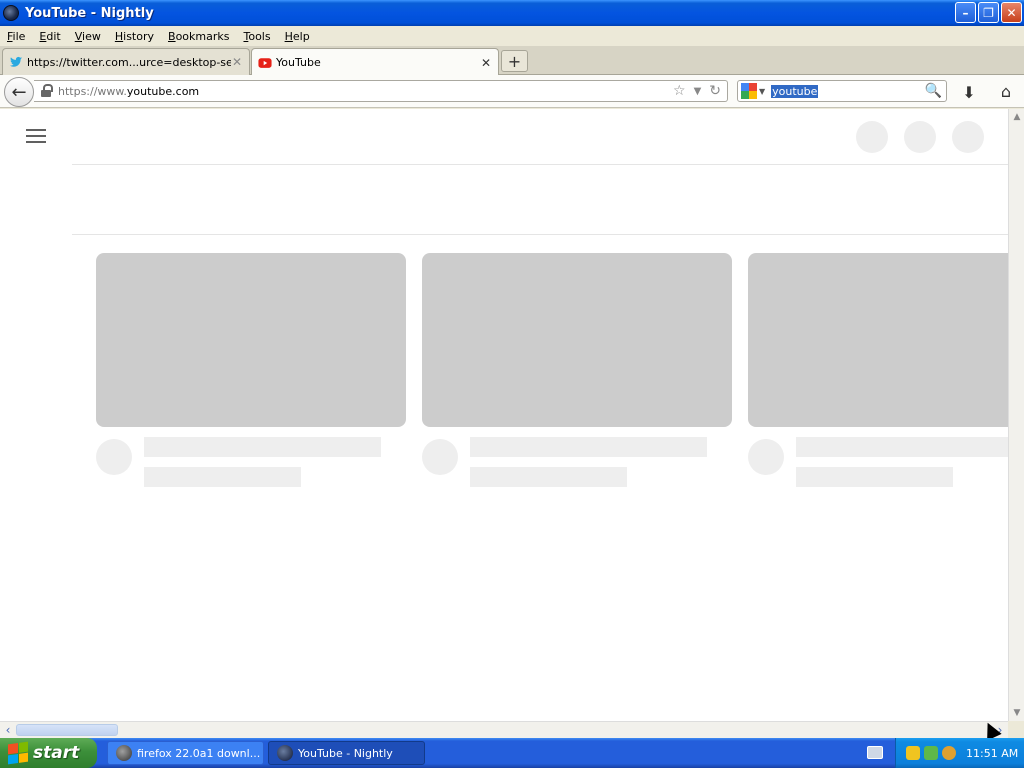 The height and width of the screenshot is (768, 1024). I want to click on header-divider, so click(540, 164).